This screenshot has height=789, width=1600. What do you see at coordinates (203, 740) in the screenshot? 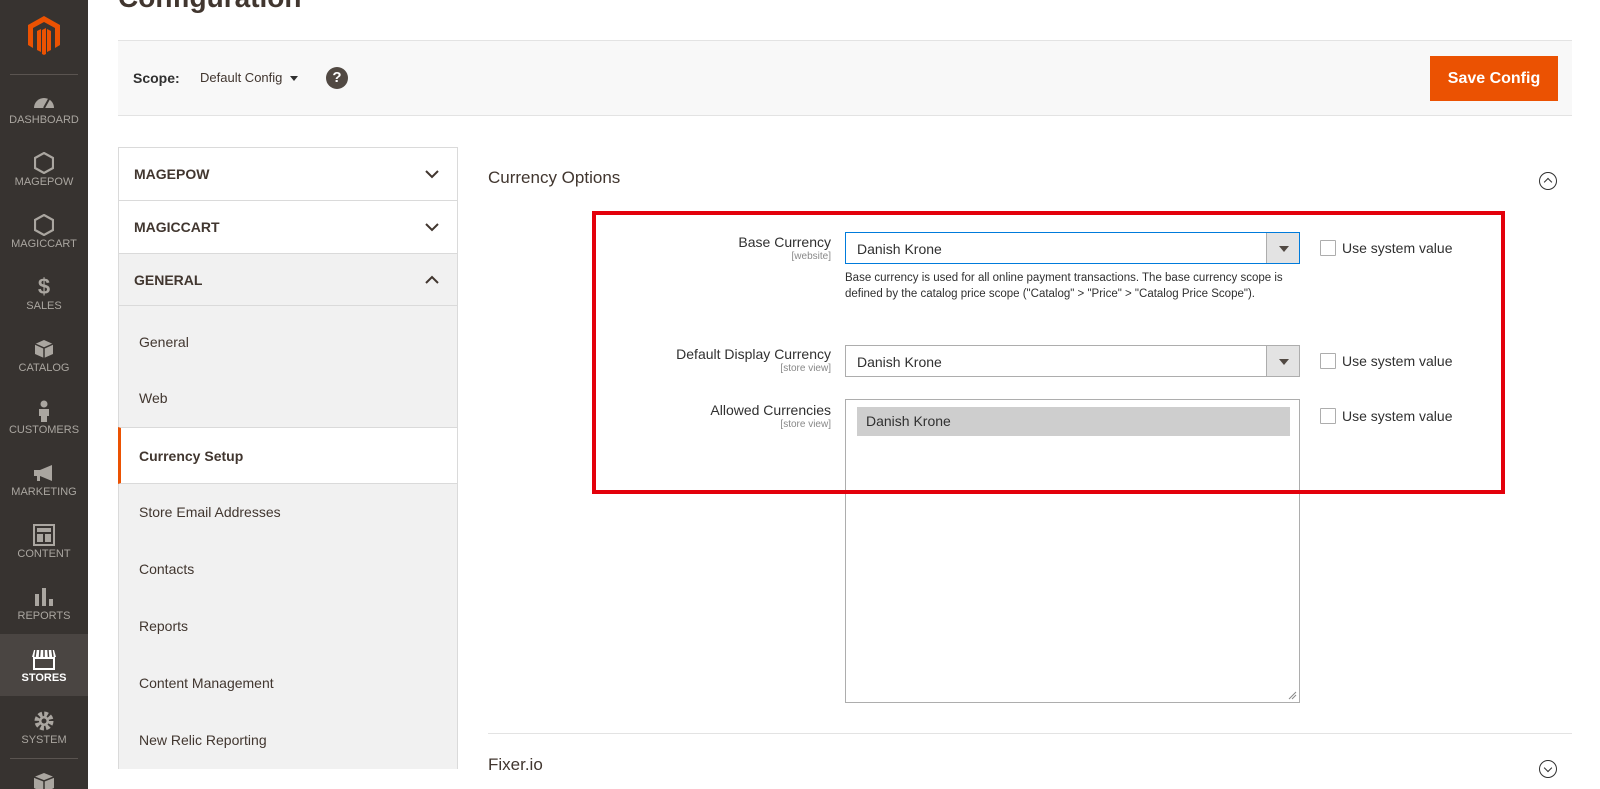
I see `tab-item-label: New Relic Reporting` at bounding box center [203, 740].